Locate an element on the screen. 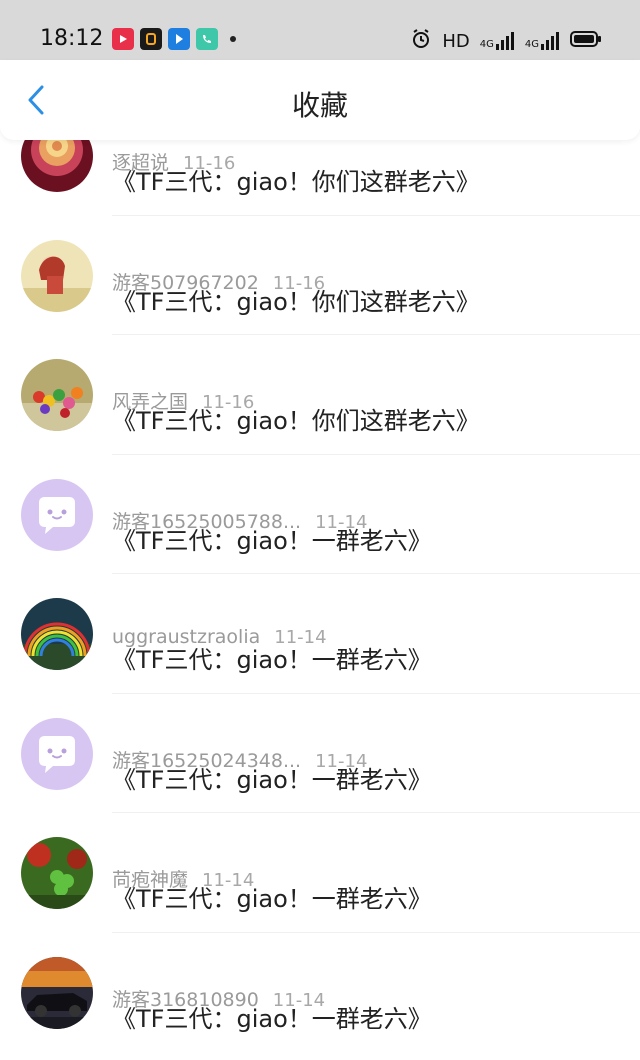  list-item: 游客16525005788... 11-14 《TF三代：giao！一群老六》 is located at coordinates (320, 514).